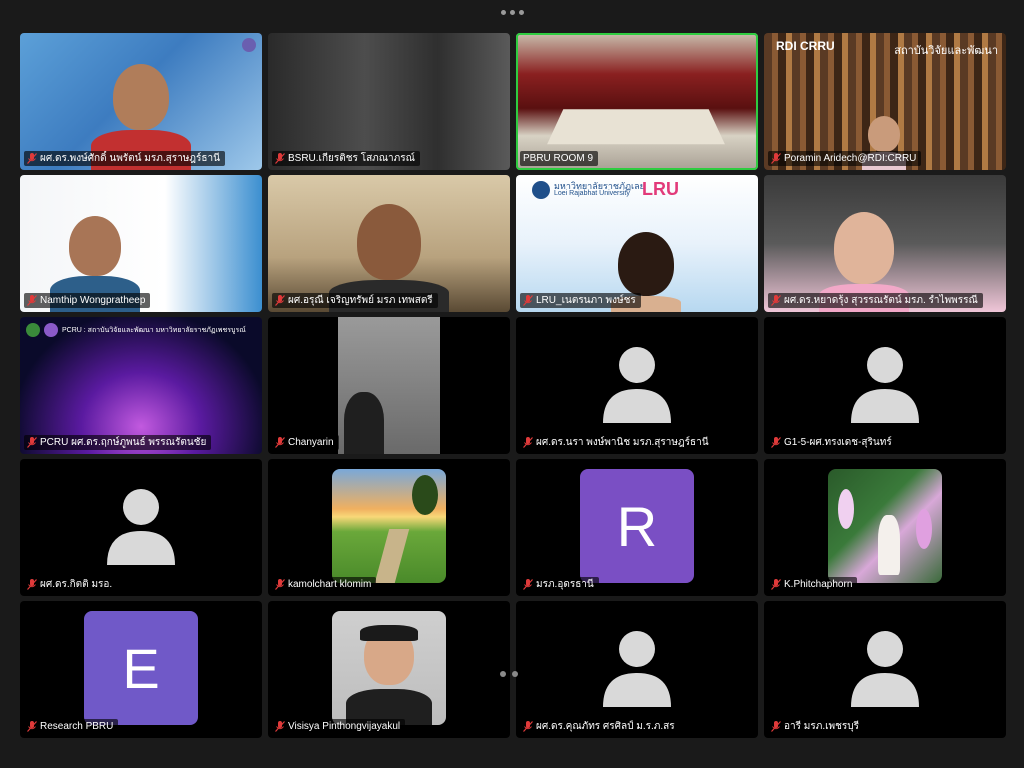 Image resolution: width=1024 pixels, height=768 pixels. I want to click on institute-logo-icon, so click(51, 330).